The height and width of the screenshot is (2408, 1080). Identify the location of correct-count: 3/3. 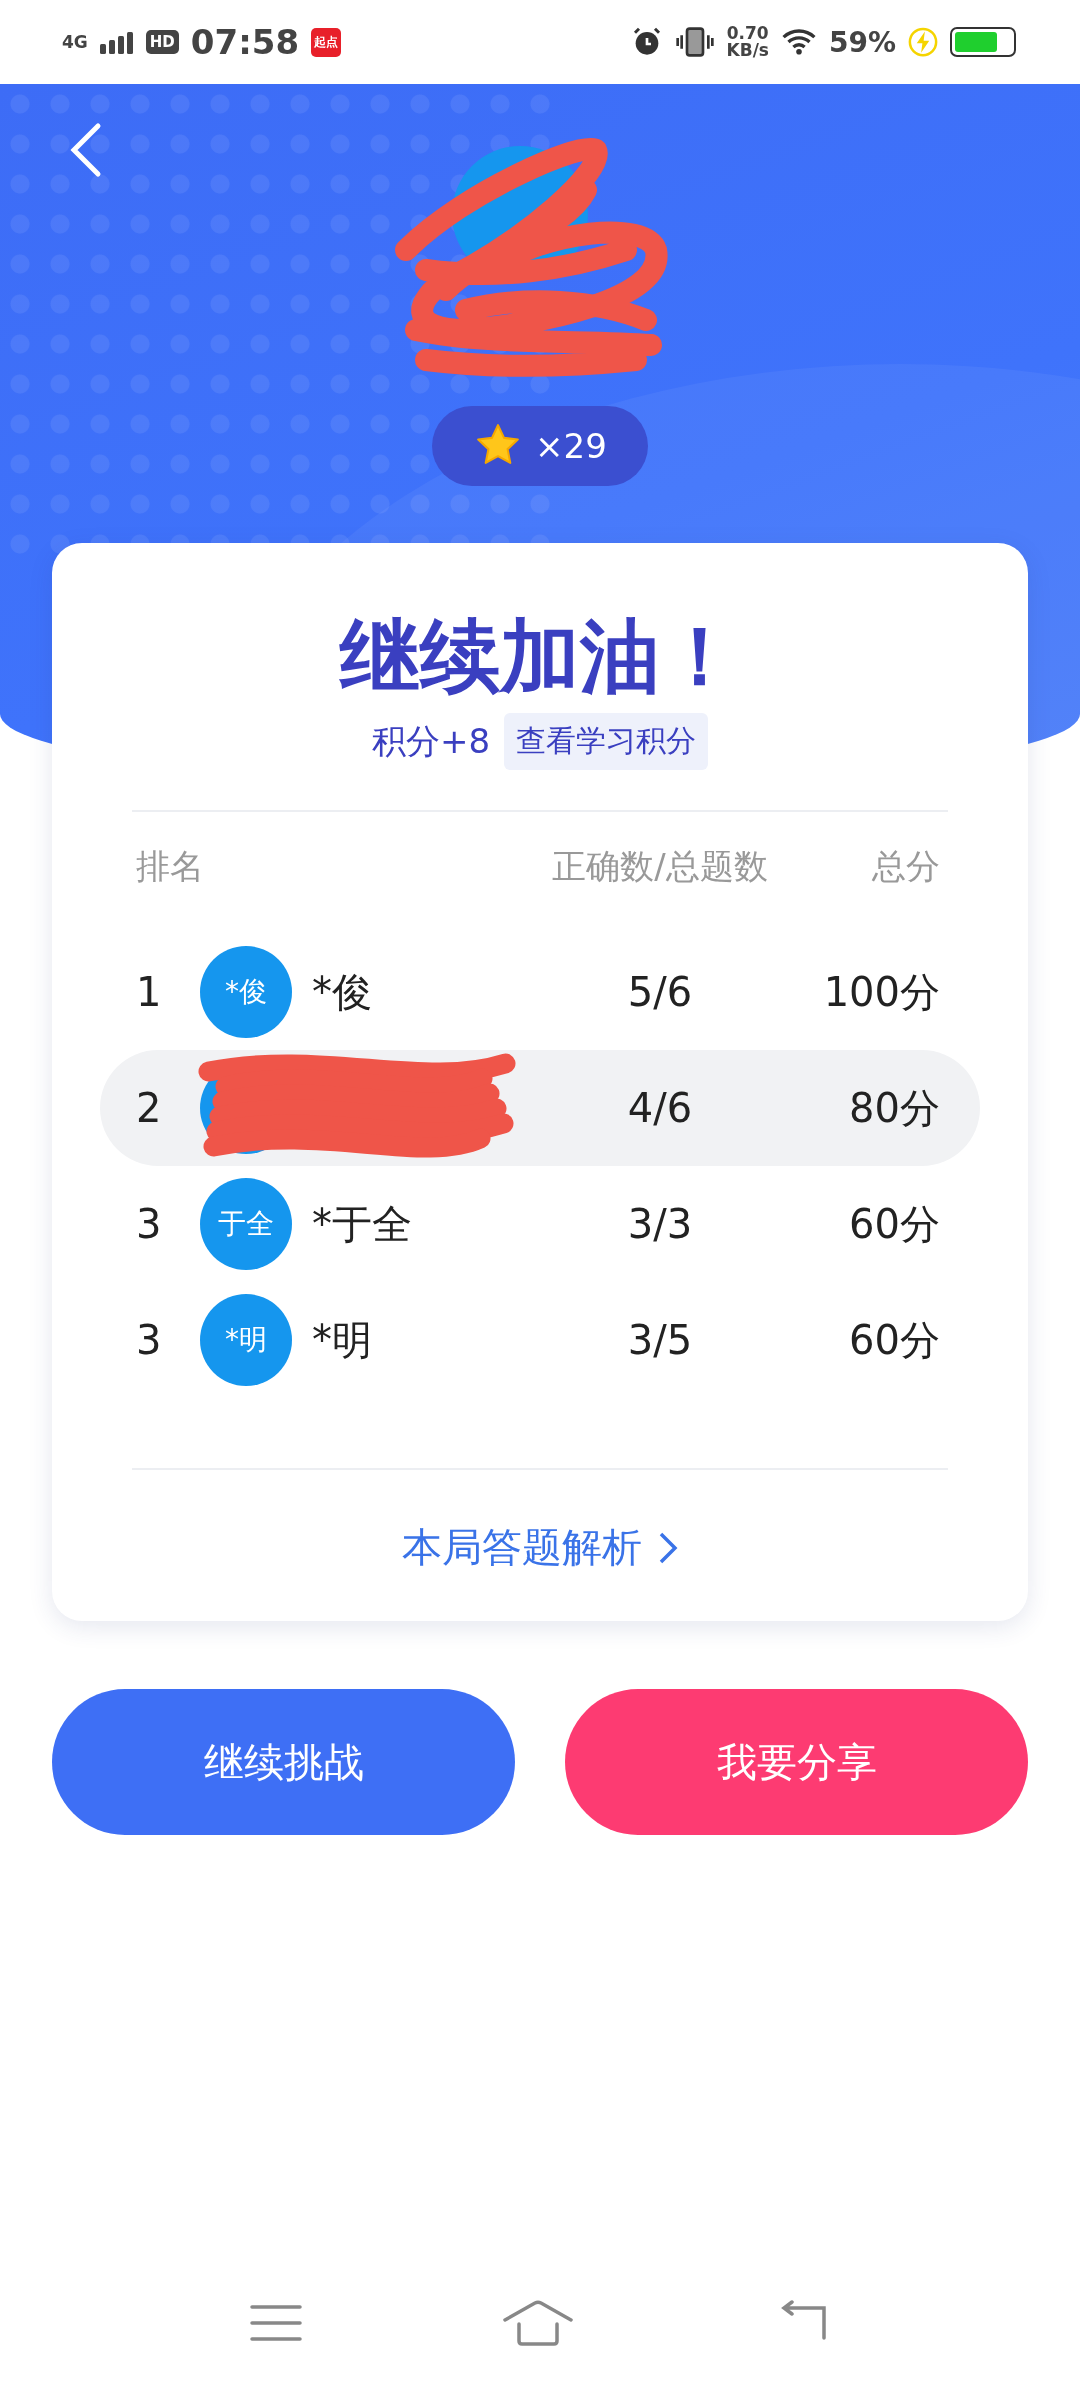
(660, 1224).